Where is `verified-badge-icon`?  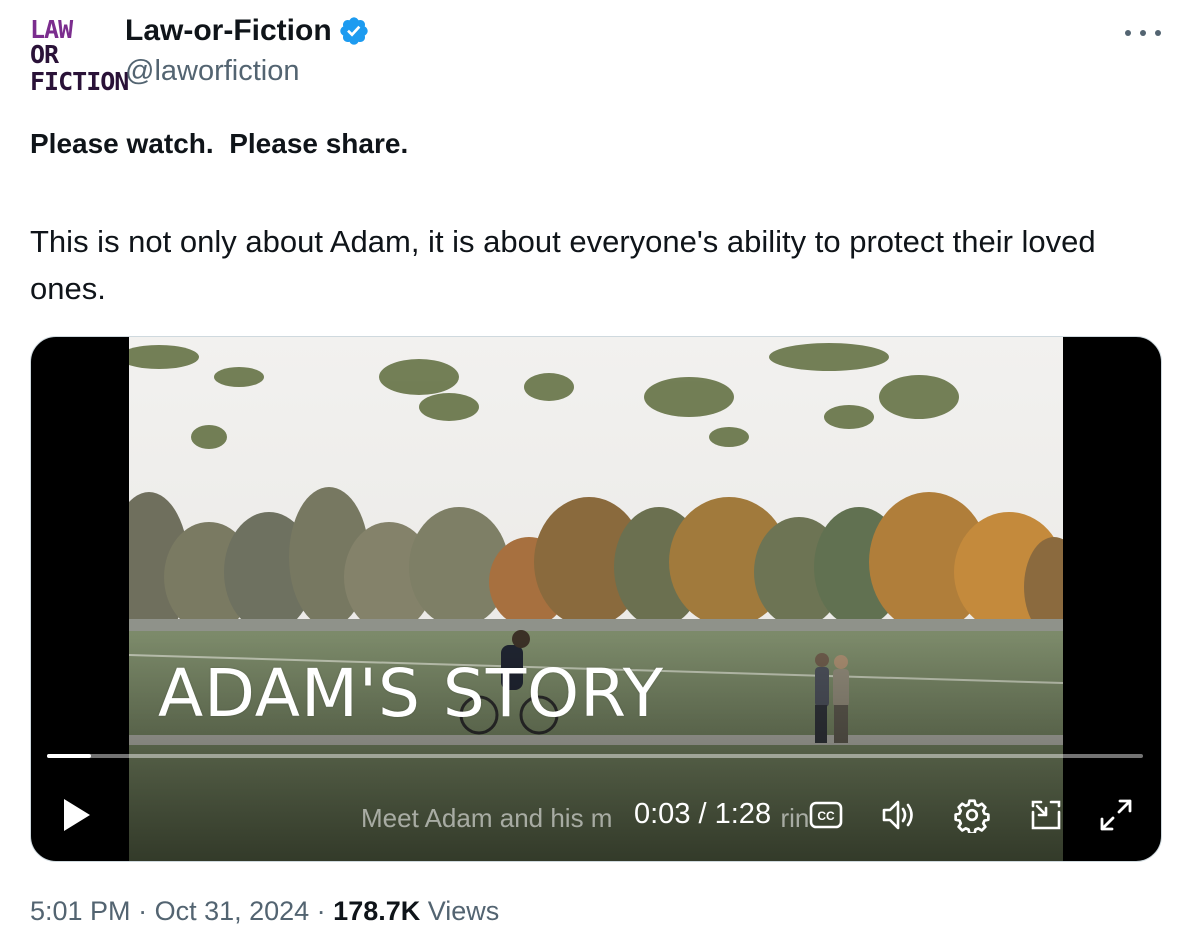
verified-badge-icon is located at coordinates (354, 31).